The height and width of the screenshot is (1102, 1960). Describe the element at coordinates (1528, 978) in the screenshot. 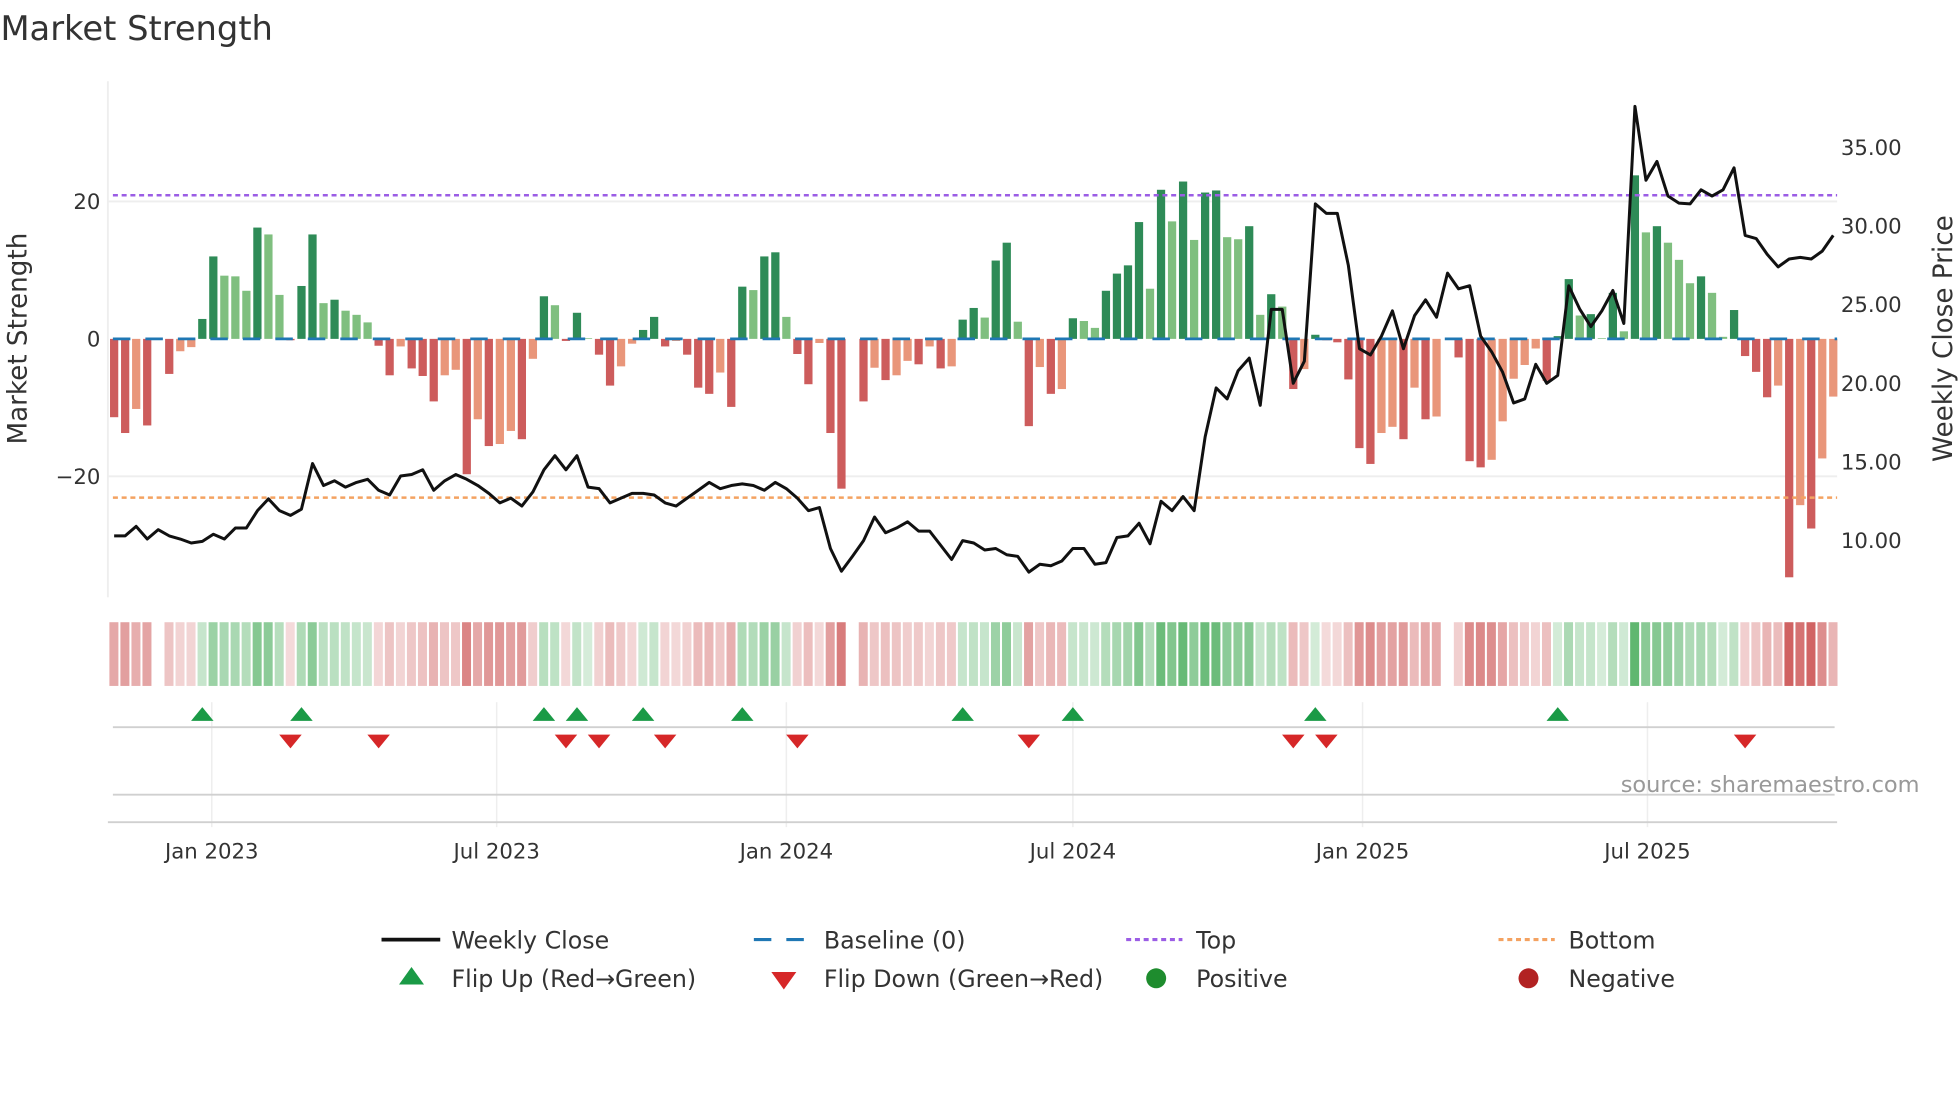

I see `circle-icon` at that location.